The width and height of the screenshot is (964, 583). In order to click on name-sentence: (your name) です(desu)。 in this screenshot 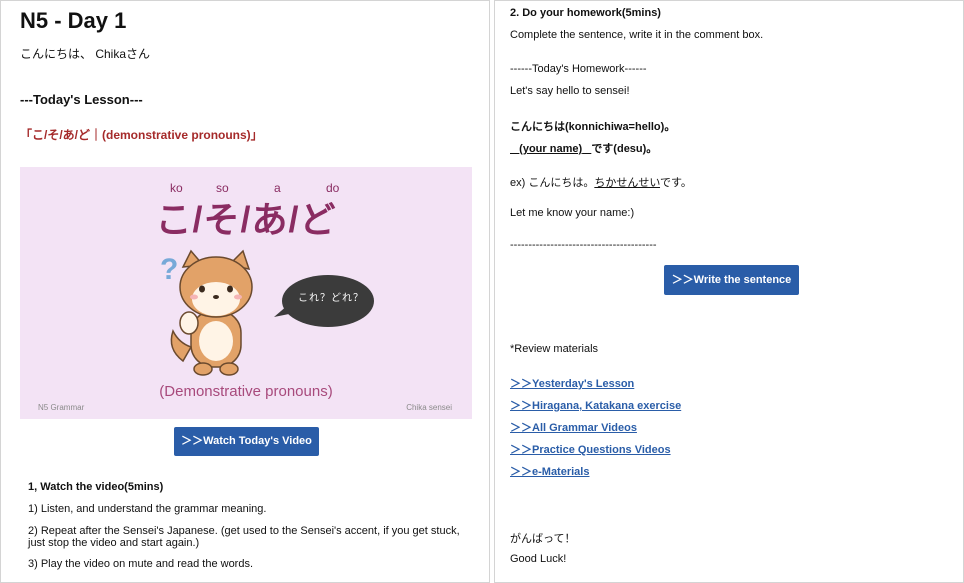, I will do `click(583, 148)`.